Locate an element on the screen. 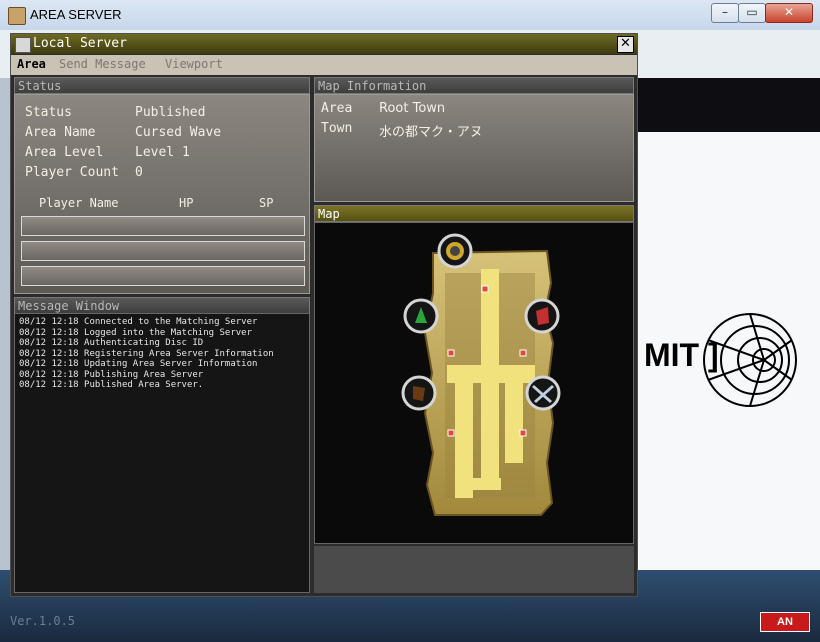 Image resolution: width=820 pixels, height=642 pixels. bg-dark-band is located at coordinates (728, 105).